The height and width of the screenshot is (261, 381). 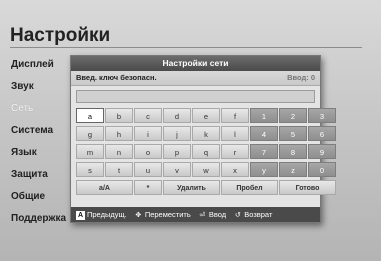 I want to click on footer-enter: ⏎ Ввод, so click(x=212, y=214).